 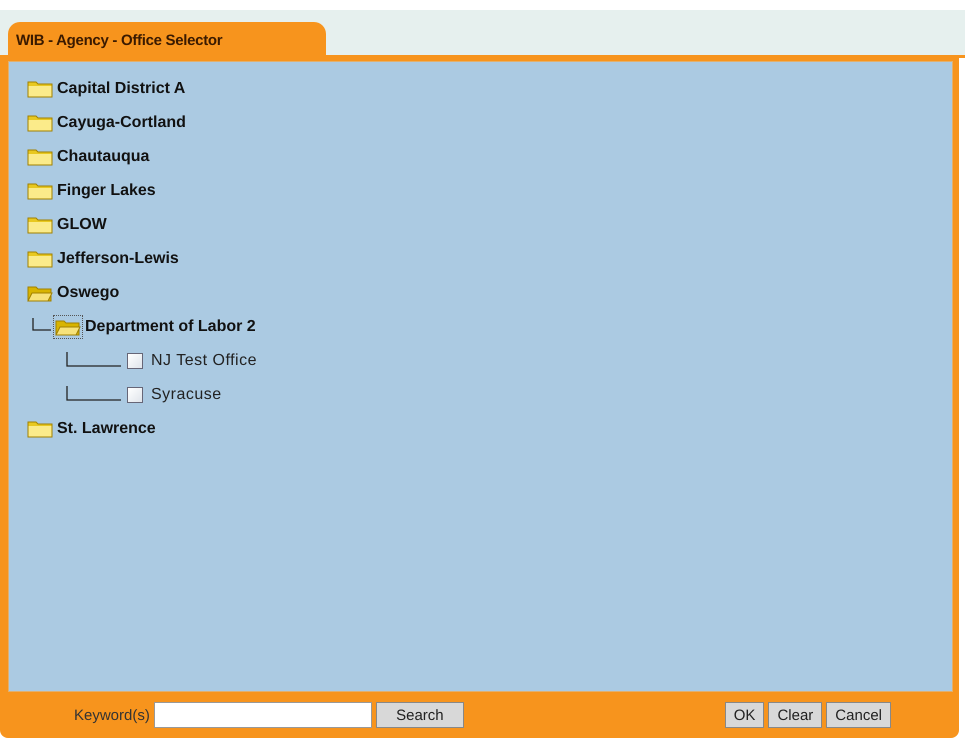 What do you see at coordinates (167, 38) in the screenshot?
I see `window-title-tab: WIB - Agency - Office Selector` at bounding box center [167, 38].